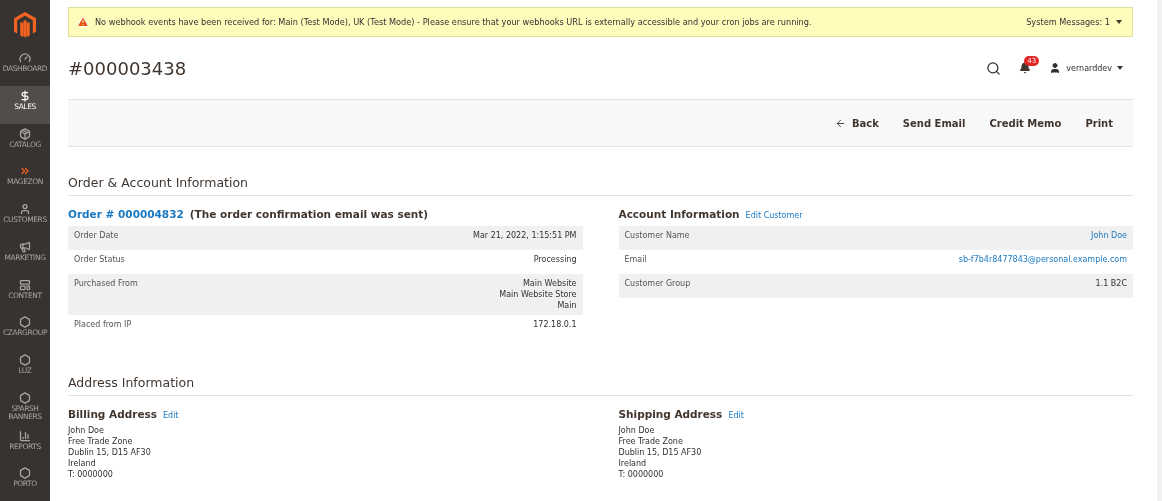 This screenshot has width=1162, height=501. I want to click on order-link: Order # 000004832, so click(126, 214).